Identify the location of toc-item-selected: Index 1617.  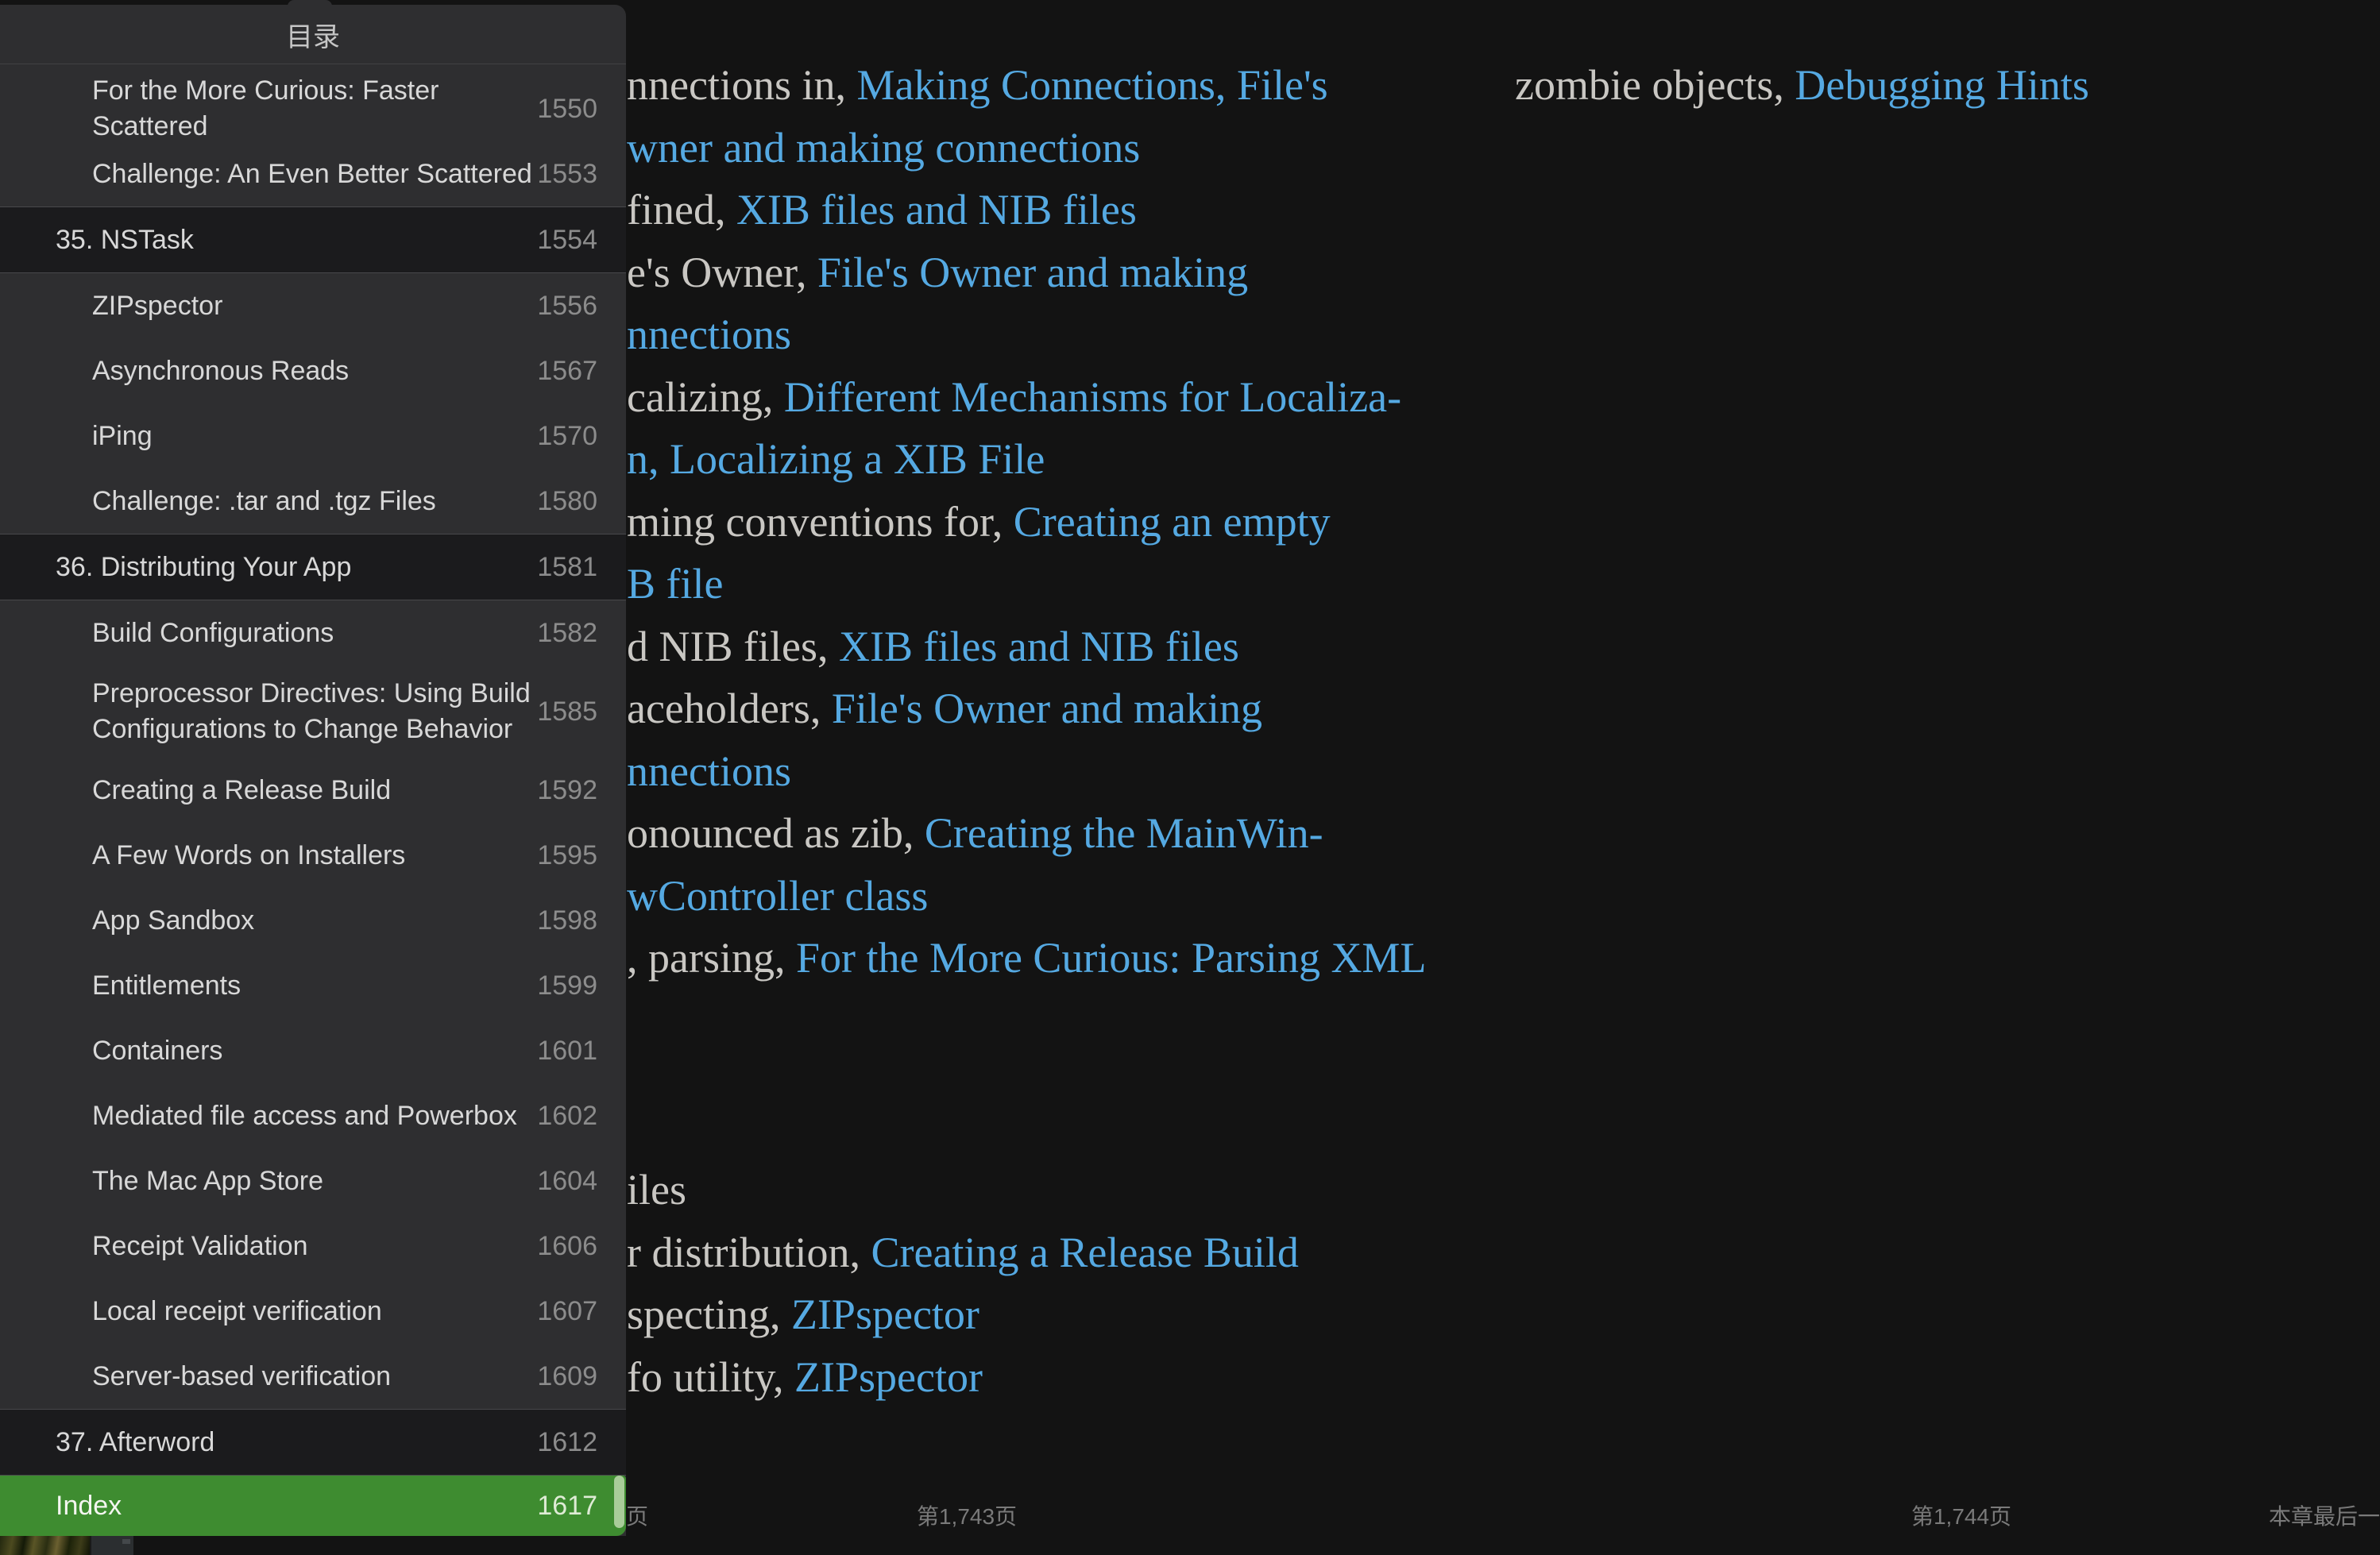
(313, 1506).